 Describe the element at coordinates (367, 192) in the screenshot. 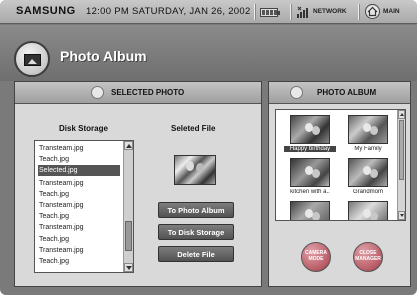

I see `photo-caption: Grandmom` at that location.